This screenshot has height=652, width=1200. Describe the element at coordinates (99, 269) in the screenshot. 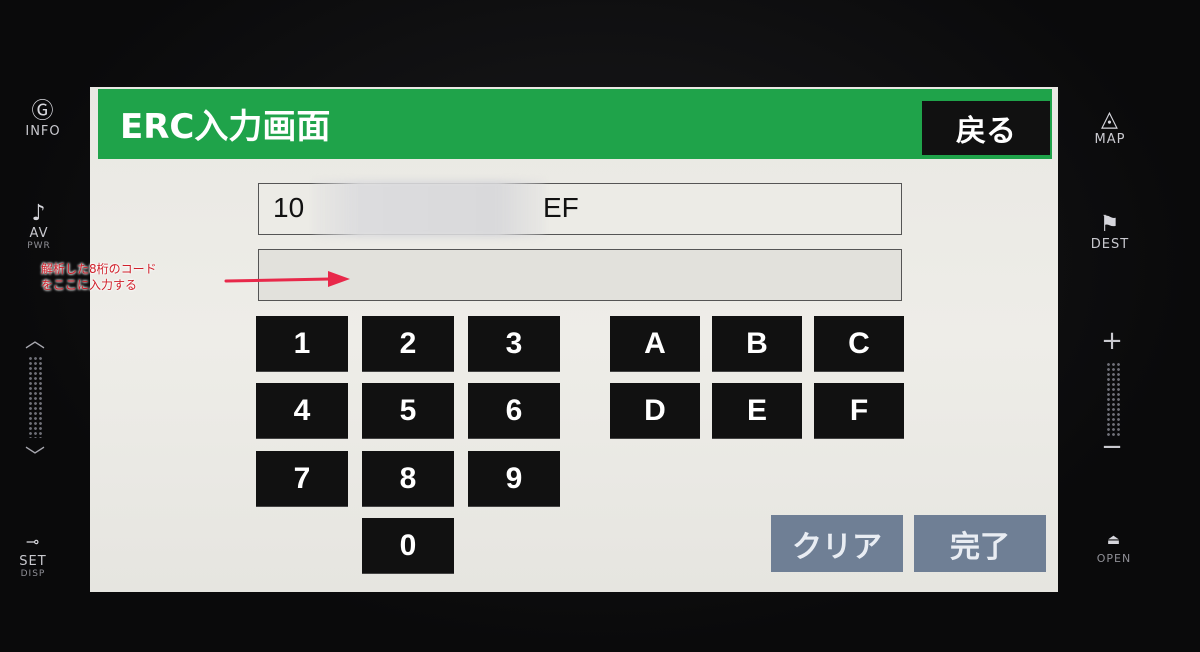

I see `annotation-line-1: 解析した8桁のコード` at that location.